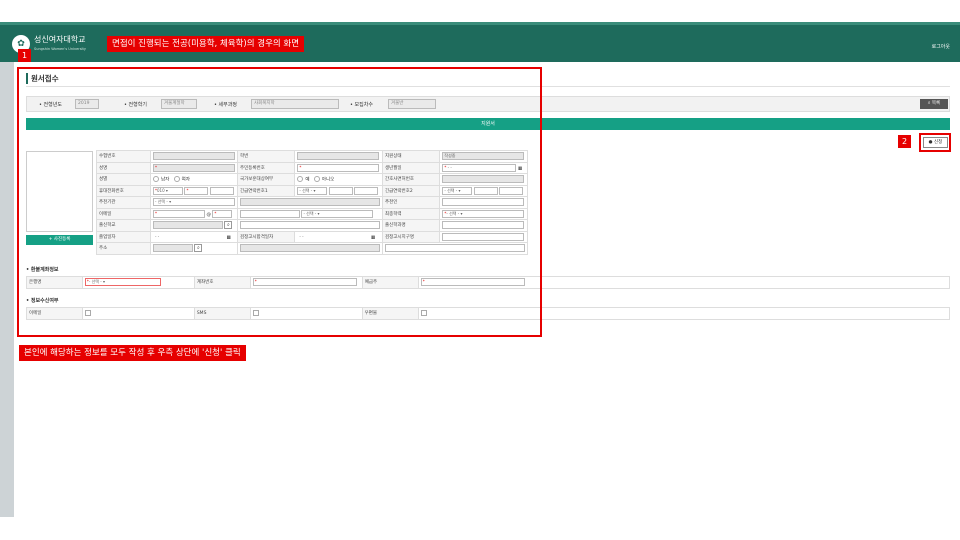 The height and width of the screenshot is (540, 960). Describe the element at coordinates (480, 528) in the screenshot. I see `footer` at that location.